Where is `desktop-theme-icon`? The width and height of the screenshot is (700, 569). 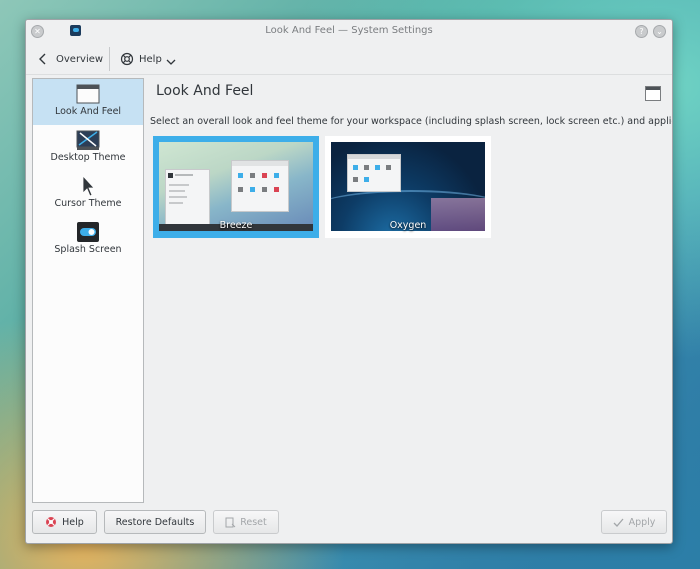 desktop-theme-icon is located at coordinates (88, 140).